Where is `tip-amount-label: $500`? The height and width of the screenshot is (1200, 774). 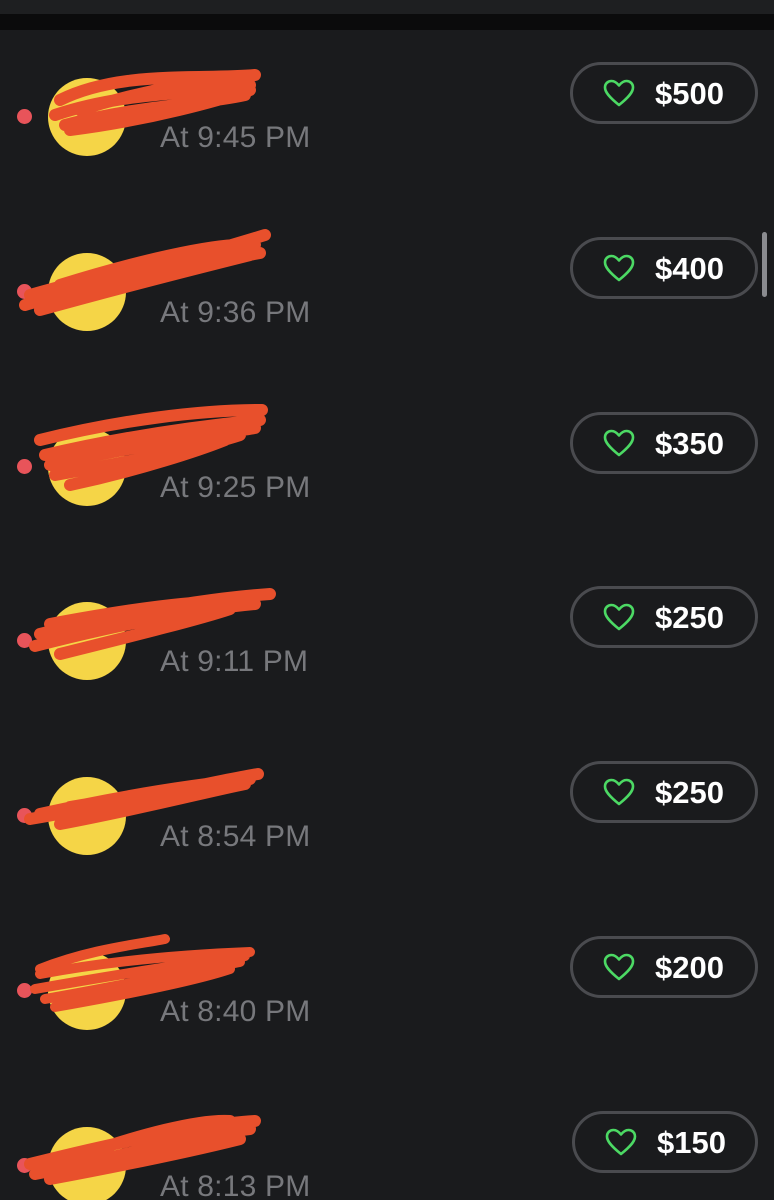
tip-amount-label: $500 is located at coordinates (689, 93).